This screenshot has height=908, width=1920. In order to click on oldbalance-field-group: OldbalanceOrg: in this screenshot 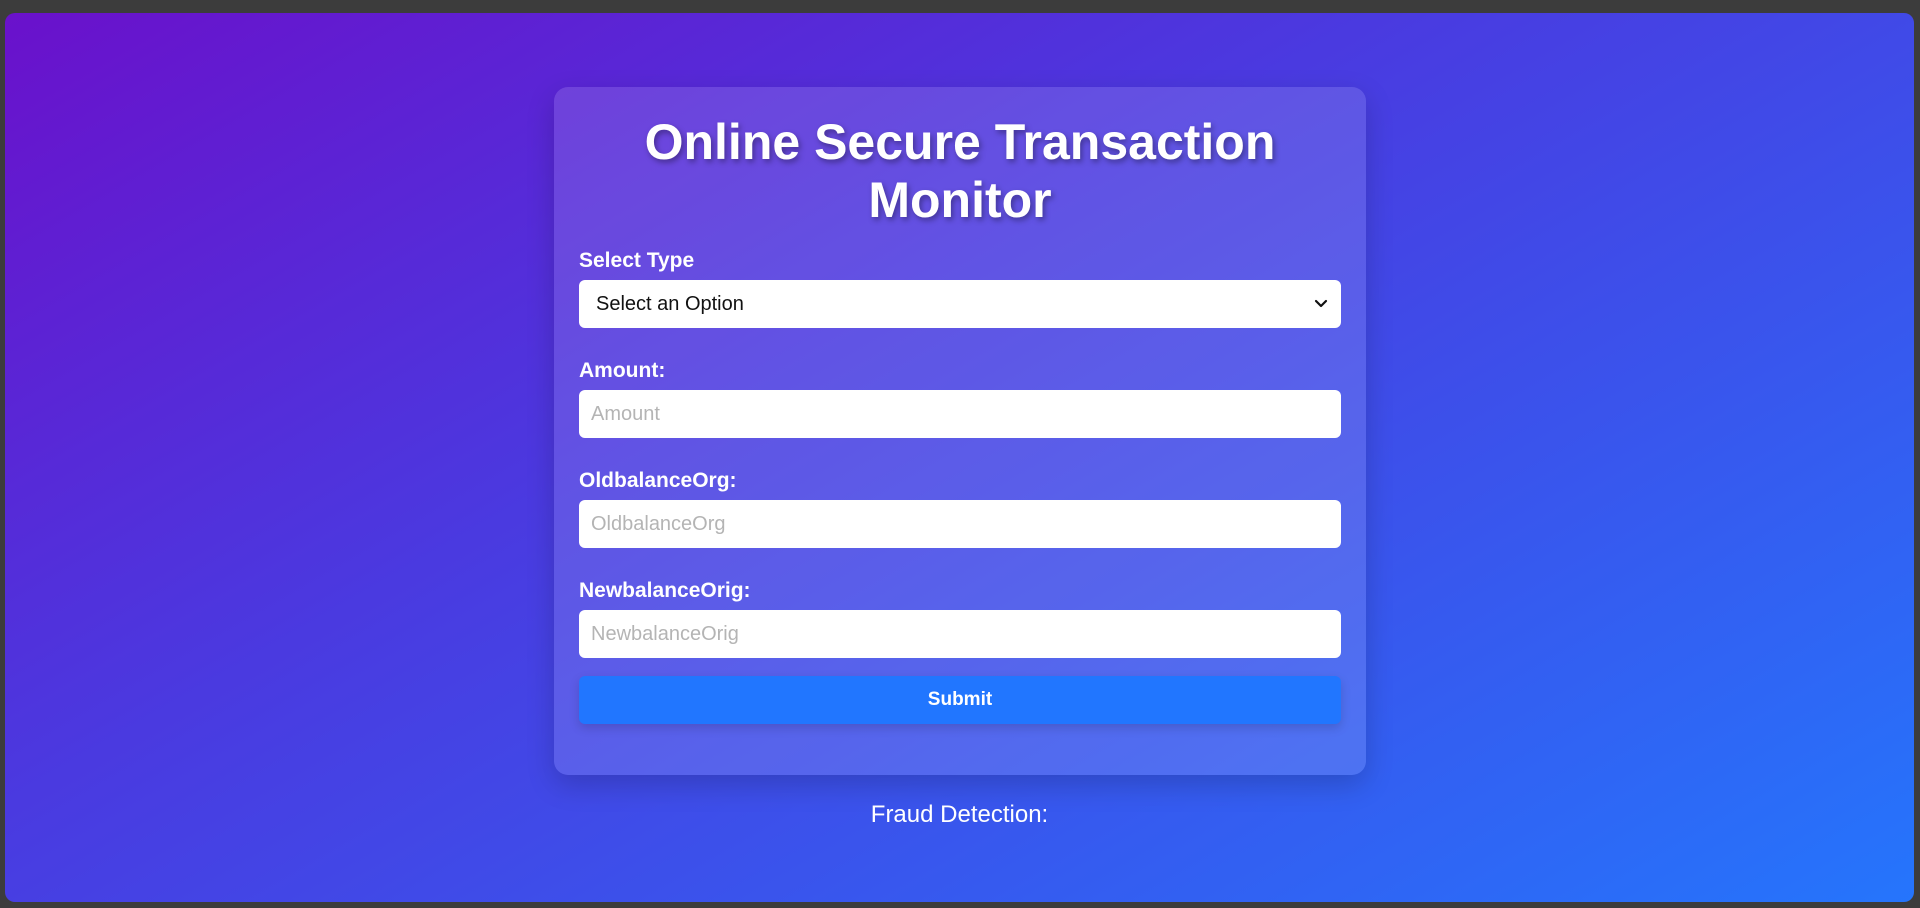, I will do `click(960, 508)`.